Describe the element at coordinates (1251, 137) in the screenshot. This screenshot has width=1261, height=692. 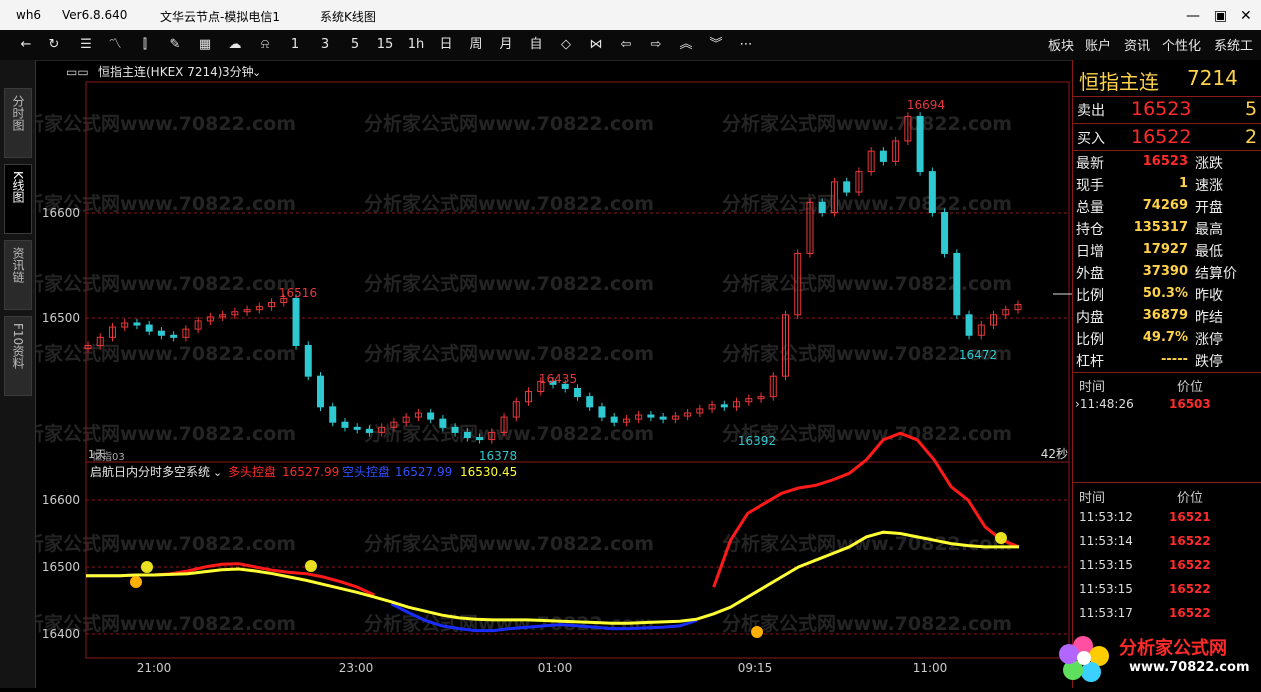
I see `bid-volume: 2` at that location.